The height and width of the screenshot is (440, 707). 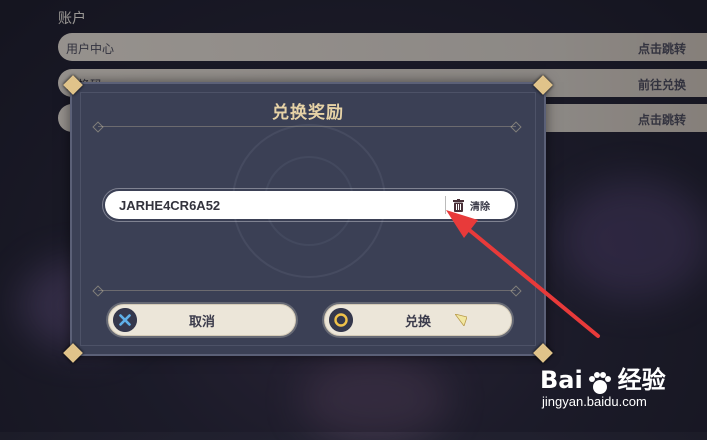 I want to click on baidu-brand: Bai, so click(x=561, y=380).